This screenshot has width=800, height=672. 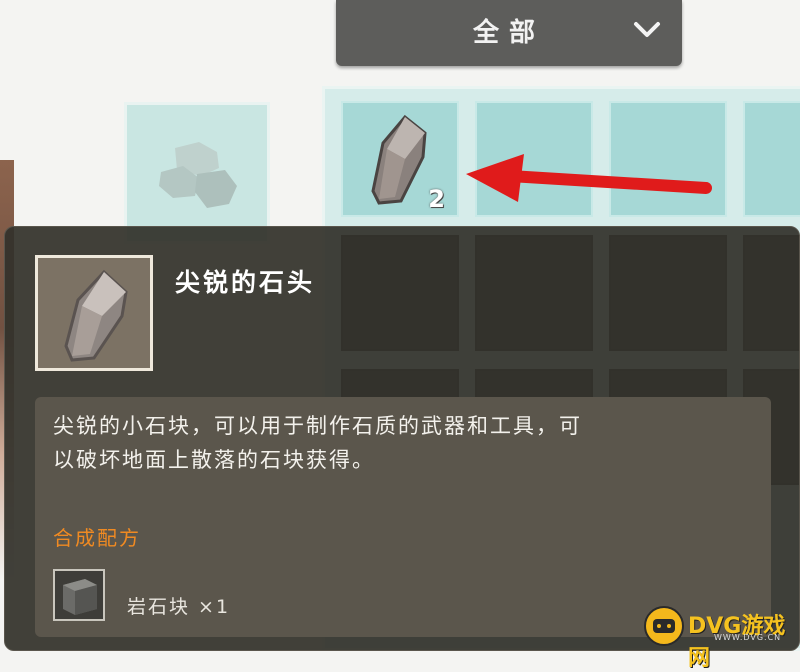 What do you see at coordinates (317, 426) in the screenshot?
I see `description-line: 尖锐的小石块，可以用于制作石质的武器和工具，可` at bounding box center [317, 426].